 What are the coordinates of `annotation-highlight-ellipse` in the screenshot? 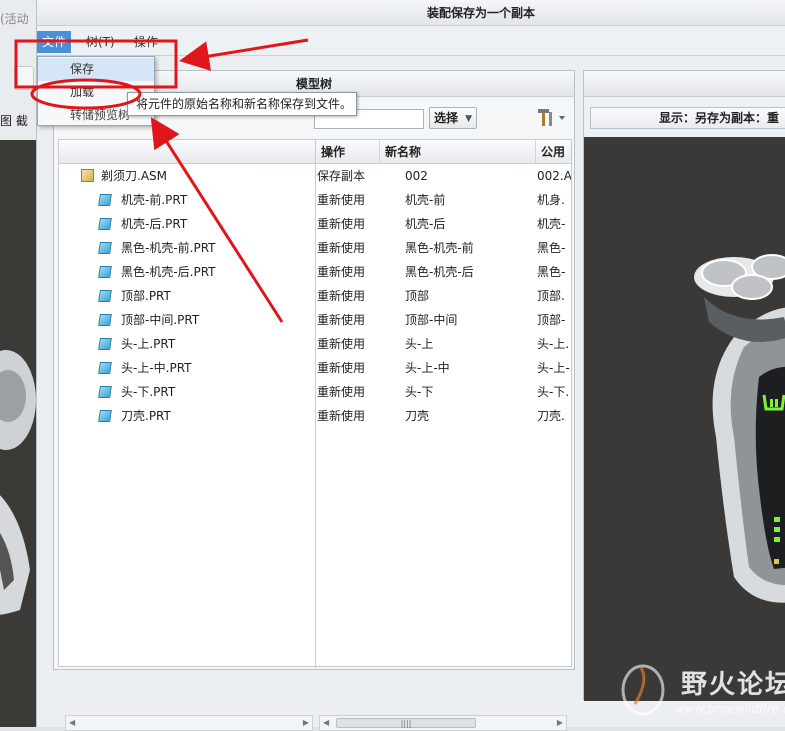 It's located at (86, 94).